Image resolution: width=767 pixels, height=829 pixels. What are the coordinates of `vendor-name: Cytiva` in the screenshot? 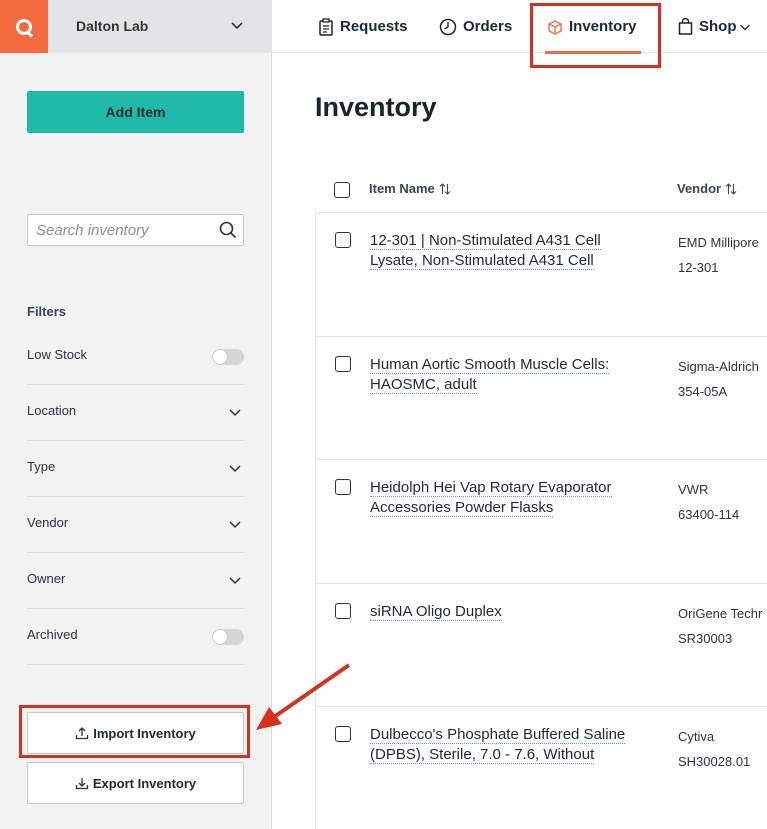 It's located at (696, 736).